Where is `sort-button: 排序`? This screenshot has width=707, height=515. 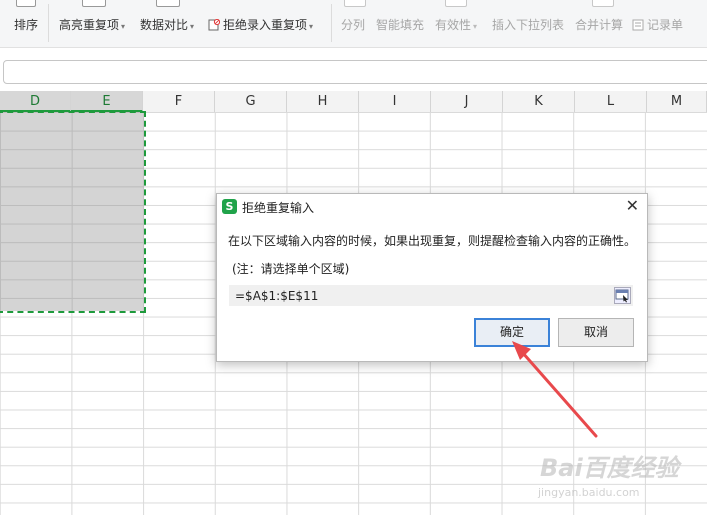 sort-button: 排序 is located at coordinates (26, 24).